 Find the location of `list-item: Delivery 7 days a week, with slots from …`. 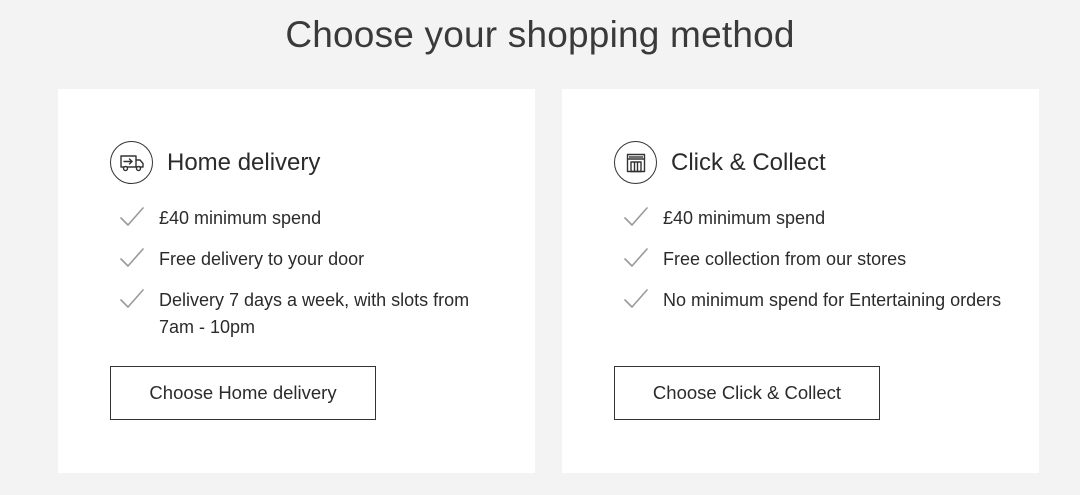

list-item: Delivery 7 days a week, with slots from … is located at coordinates (308, 314).